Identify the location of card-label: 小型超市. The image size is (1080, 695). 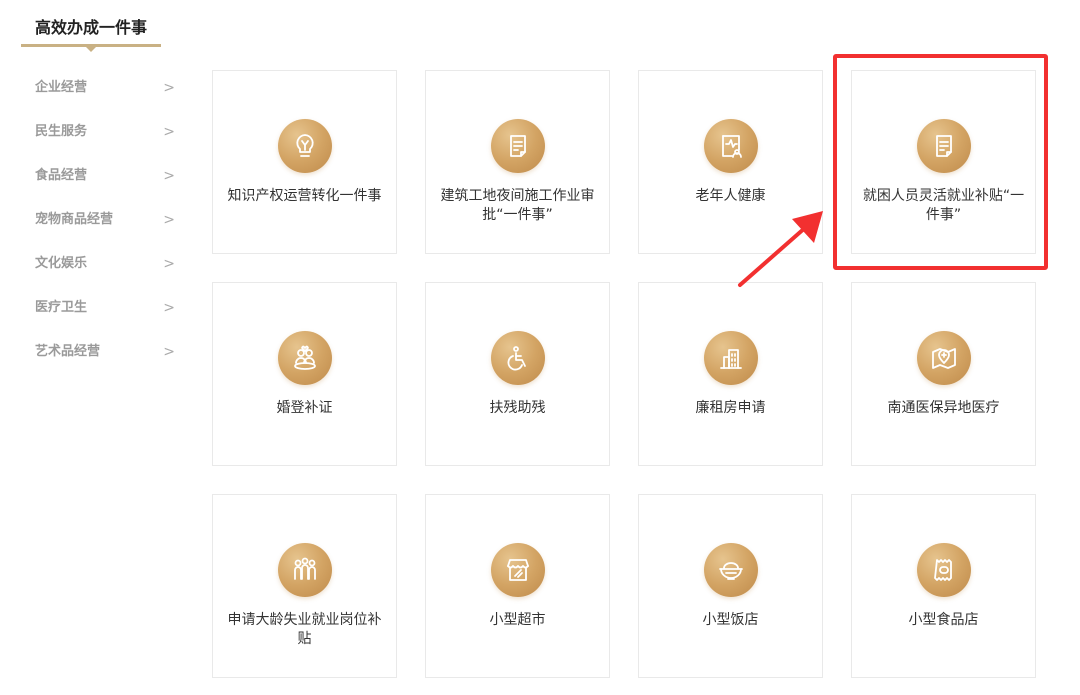
(517, 620).